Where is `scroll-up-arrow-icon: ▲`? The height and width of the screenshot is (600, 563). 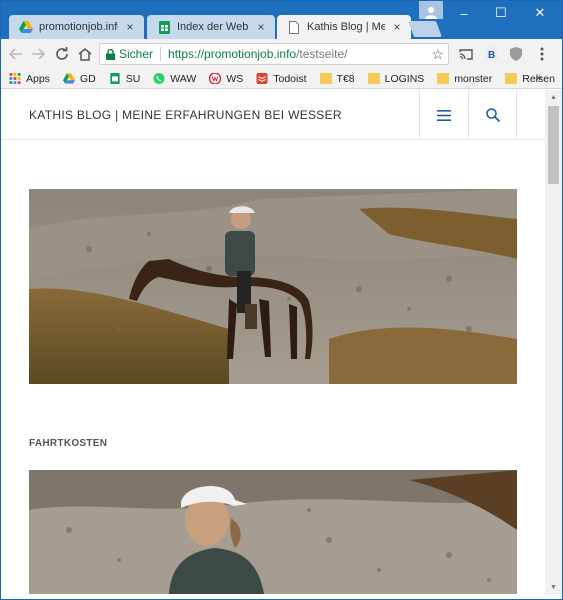
scroll-up-arrow-icon: ▲ is located at coordinates (553, 97).